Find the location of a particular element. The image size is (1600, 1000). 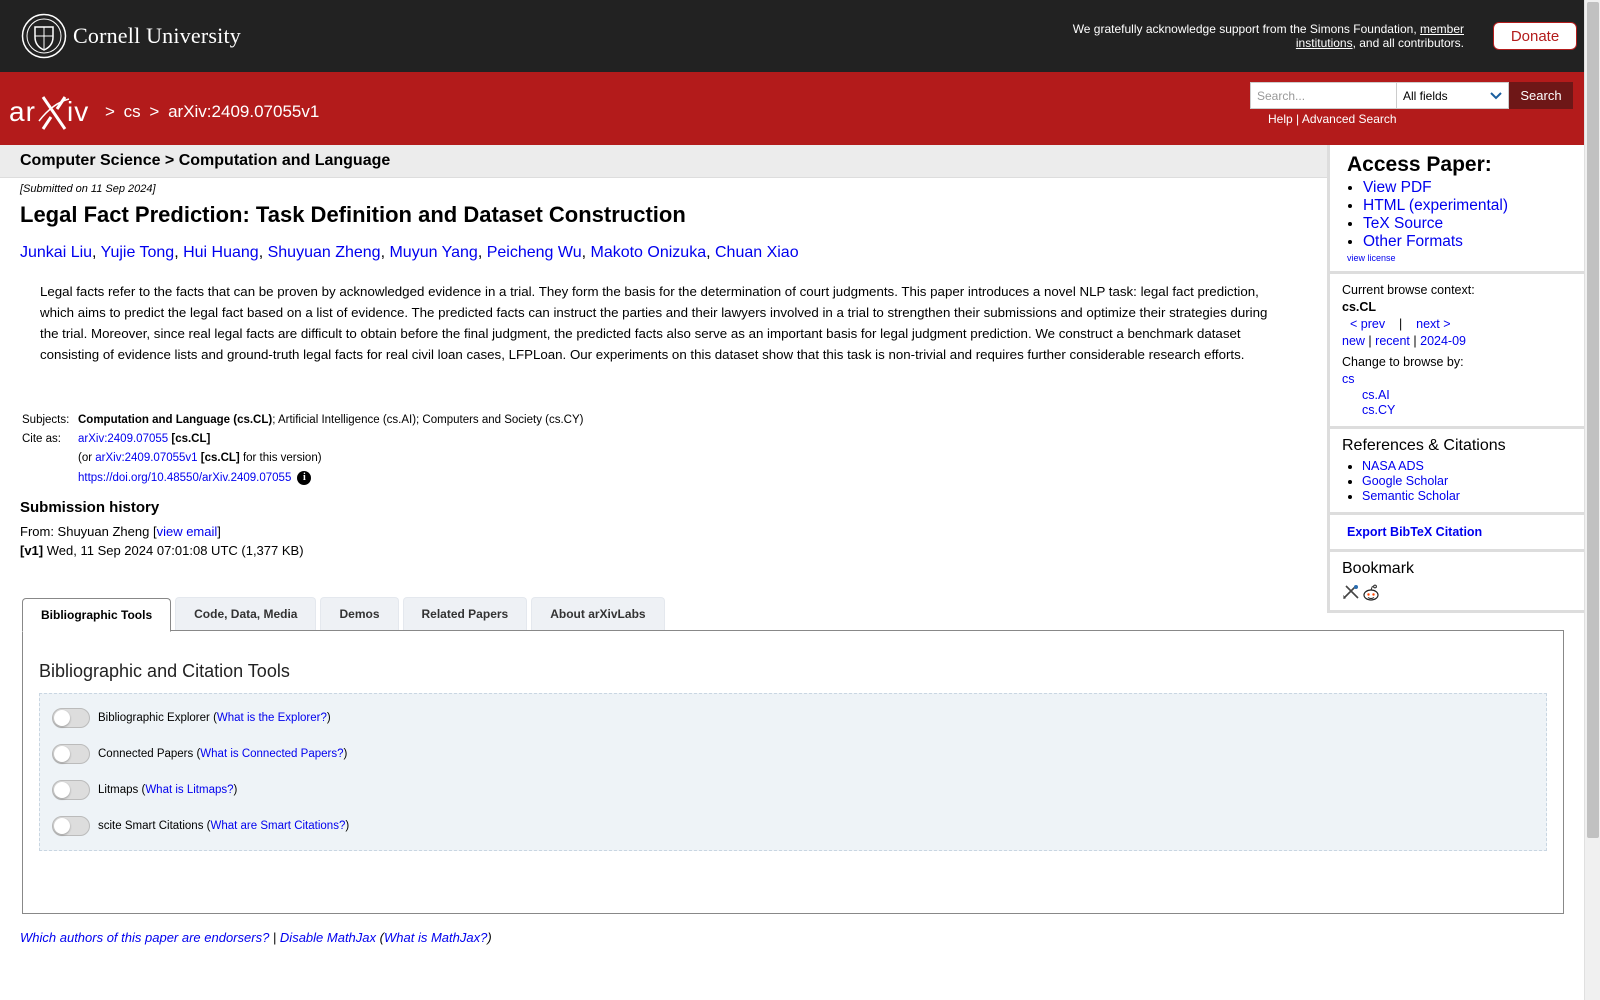

search-button: Search is located at coordinates (1541, 95).